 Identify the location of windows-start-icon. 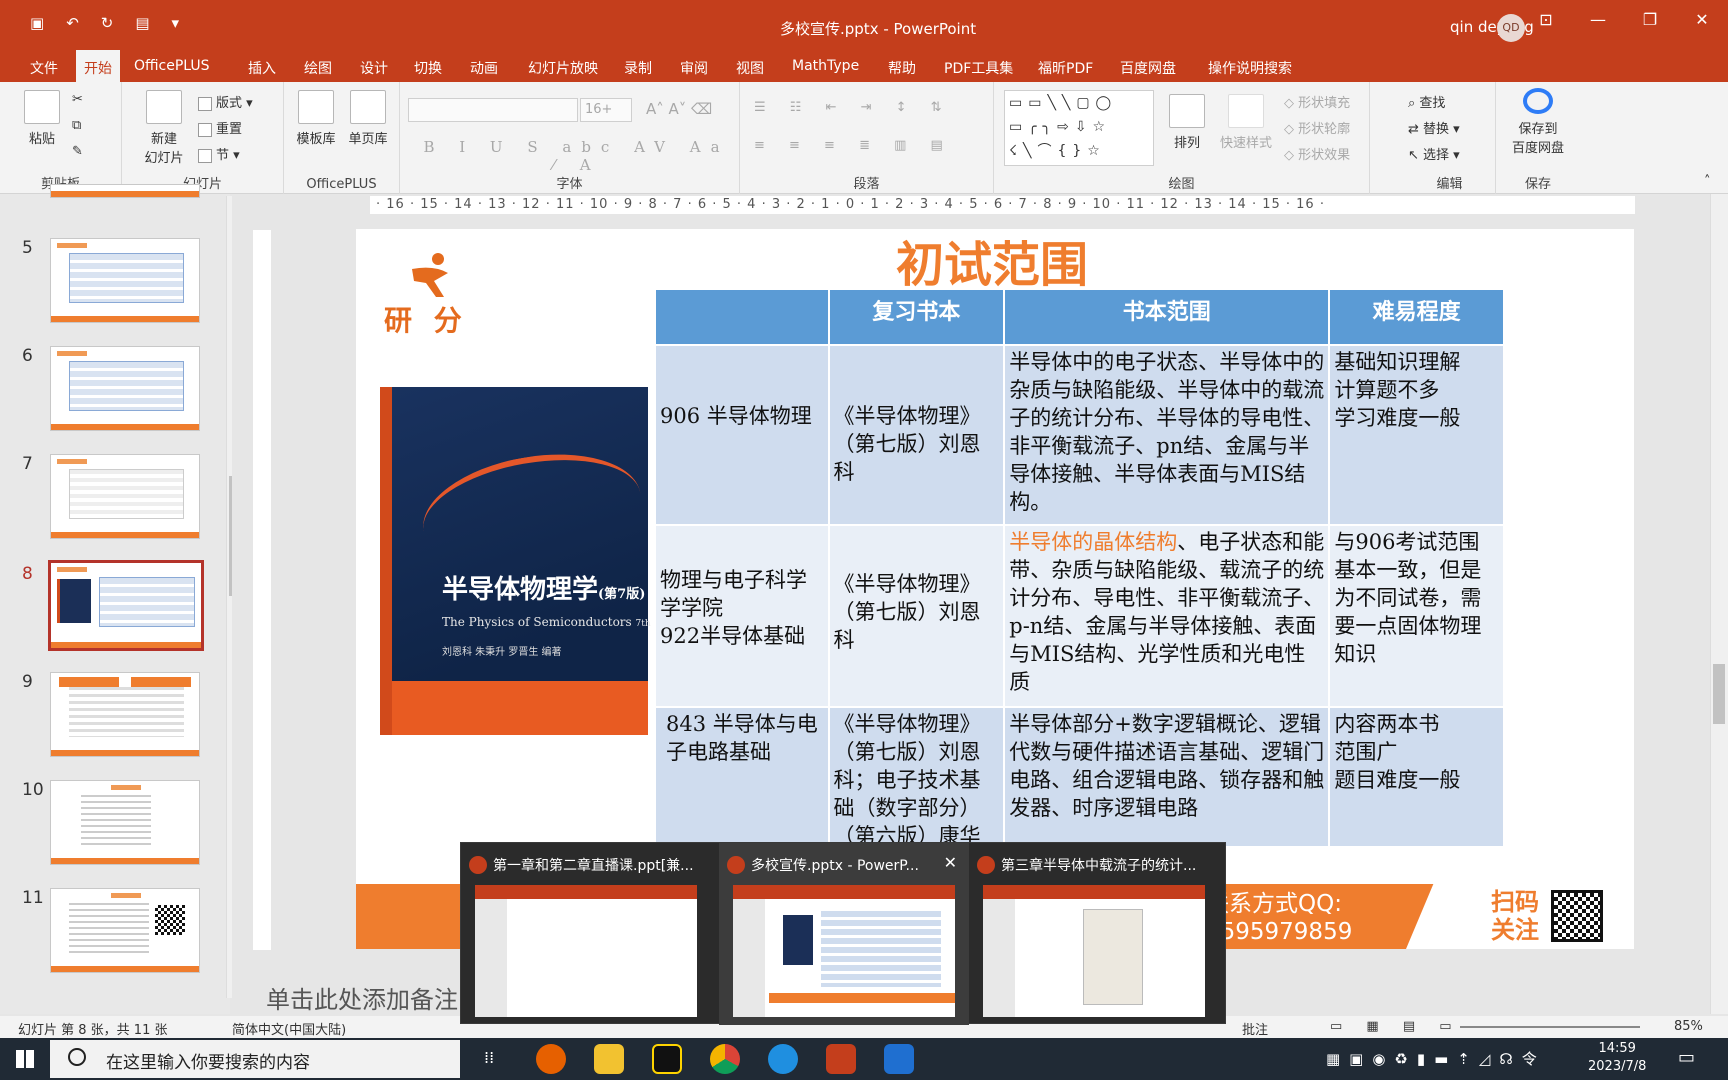
(25, 1059).